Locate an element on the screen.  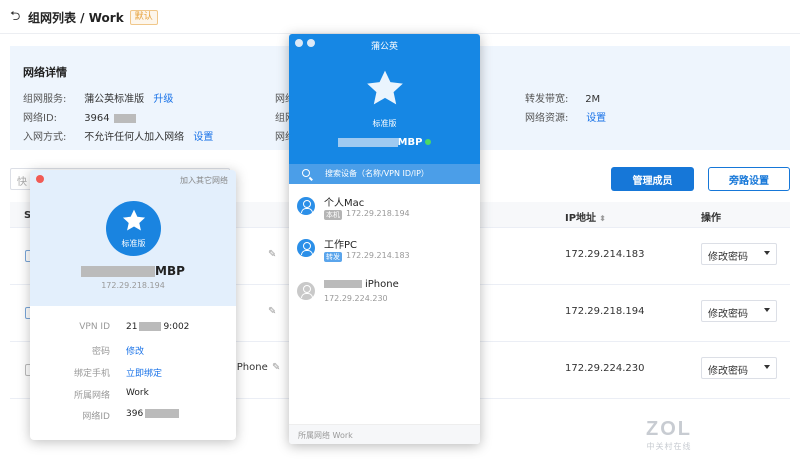
network-value: Work is located at coordinates (137, 393).